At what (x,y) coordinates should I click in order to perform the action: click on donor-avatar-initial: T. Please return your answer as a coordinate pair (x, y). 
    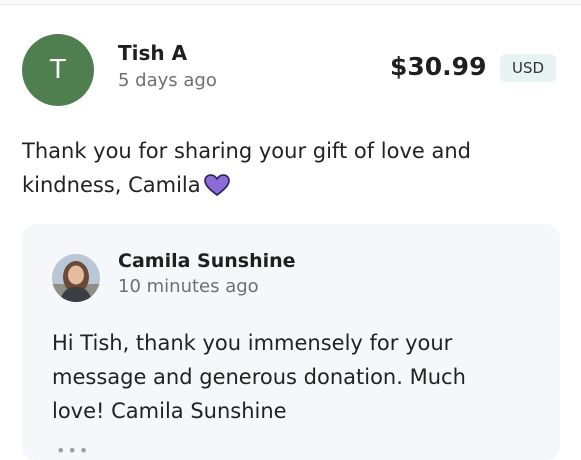
    Looking at the image, I should click on (58, 70).